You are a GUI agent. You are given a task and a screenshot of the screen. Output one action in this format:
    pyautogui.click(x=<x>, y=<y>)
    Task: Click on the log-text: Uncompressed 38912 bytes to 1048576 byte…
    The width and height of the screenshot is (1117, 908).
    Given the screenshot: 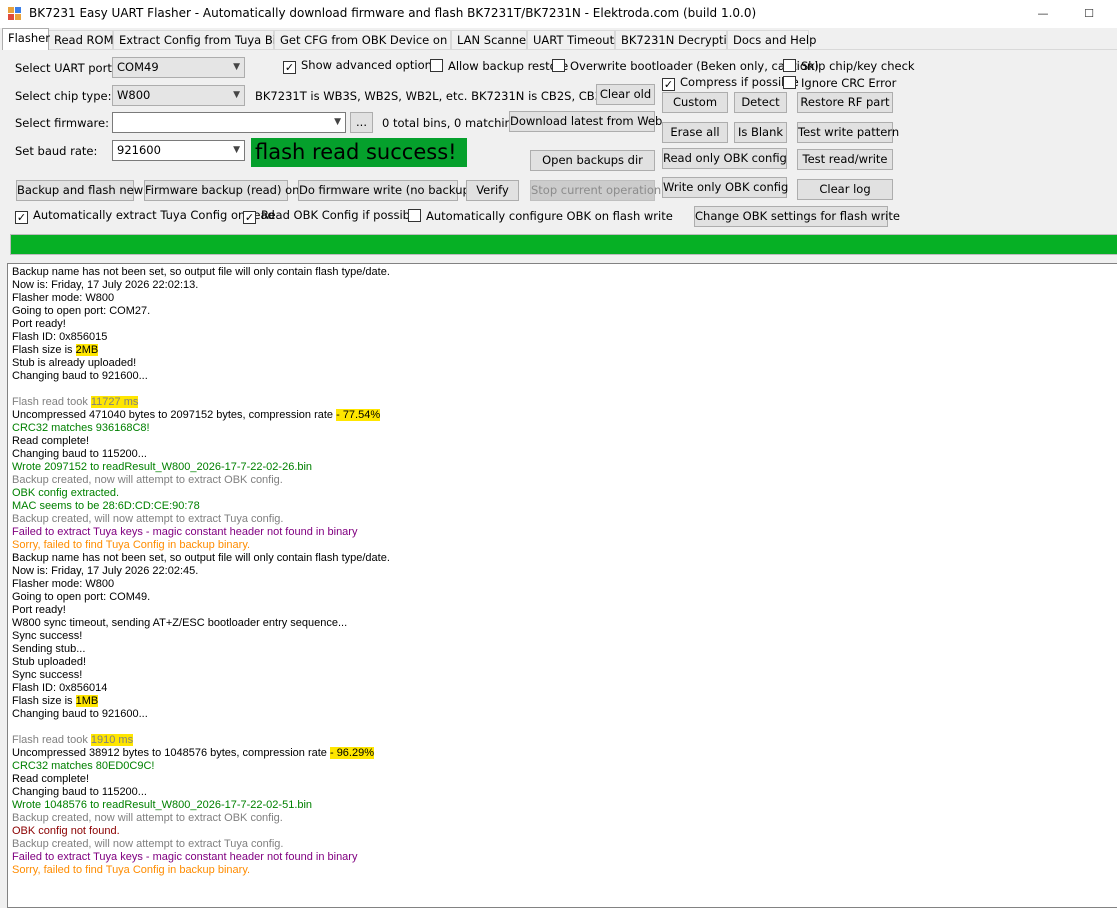 What is the action you would take?
    pyautogui.click(x=171, y=753)
    